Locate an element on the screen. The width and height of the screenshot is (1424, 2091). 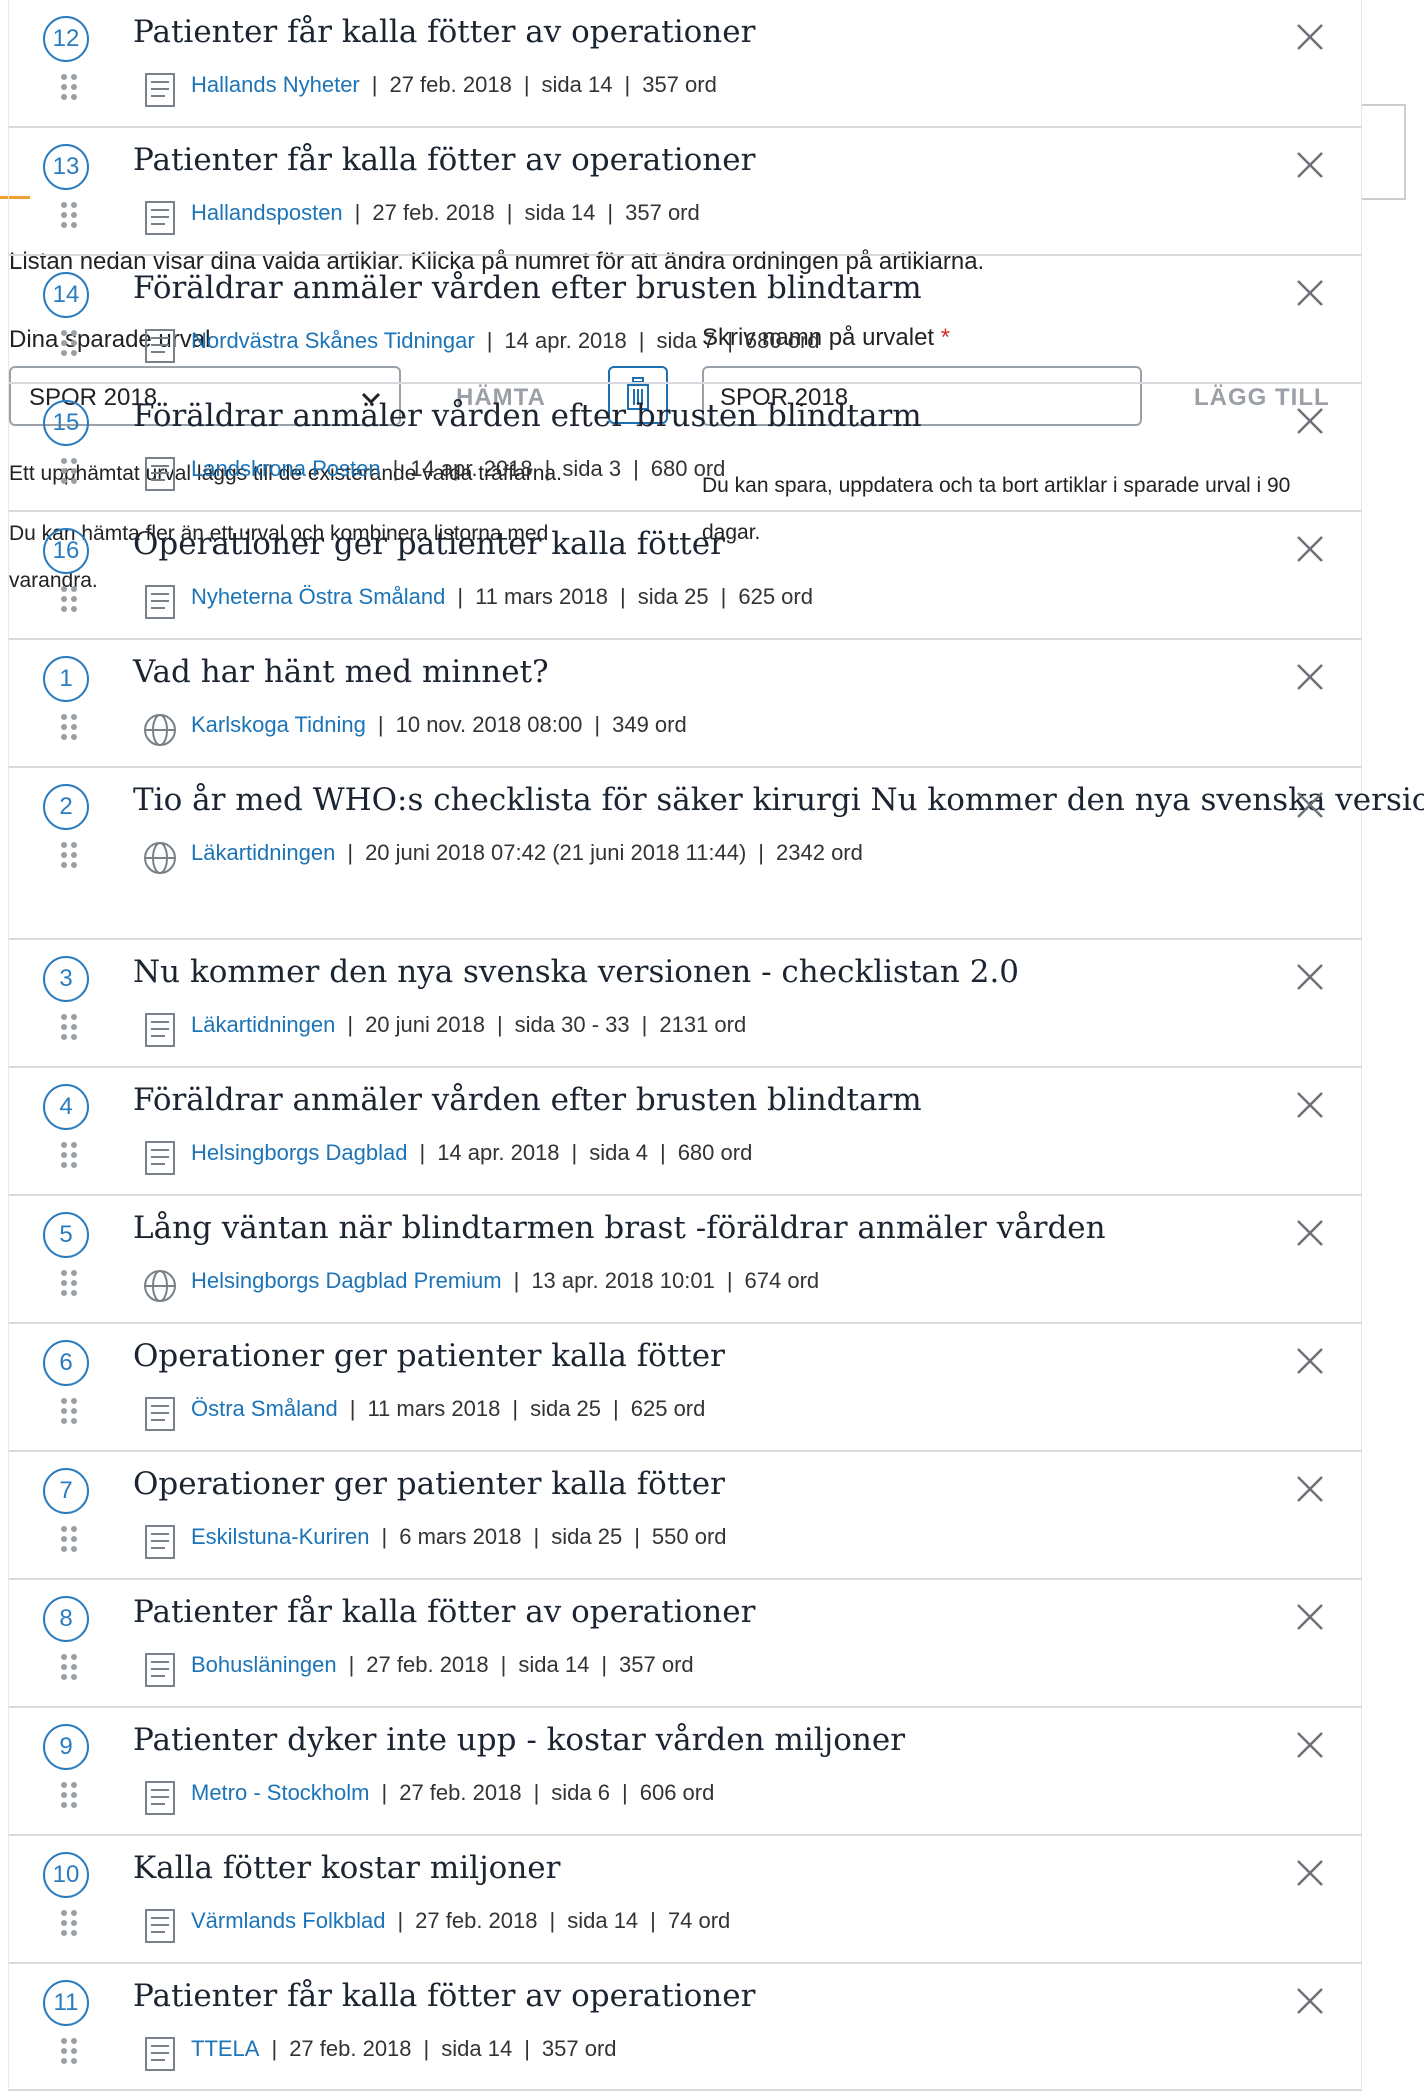
article-order-number: 12 is located at coordinates (66, 39).